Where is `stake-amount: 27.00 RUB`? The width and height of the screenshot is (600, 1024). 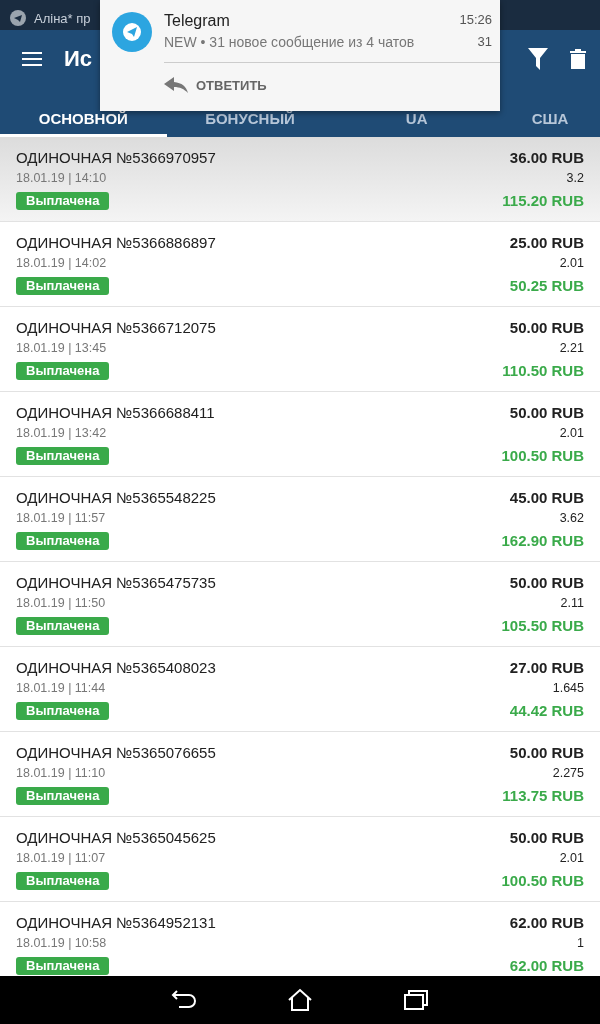 stake-amount: 27.00 RUB is located at coordinates (546, 668).